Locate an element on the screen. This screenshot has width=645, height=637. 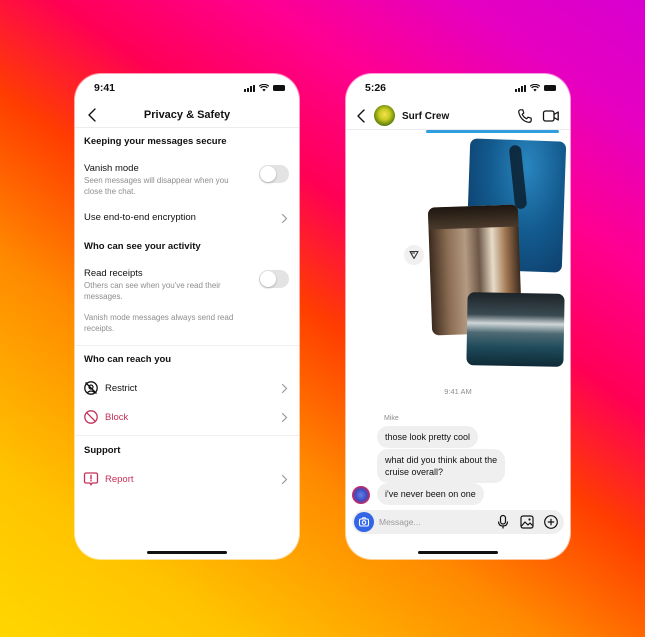
share-icon is located at coordinates (414, 255).